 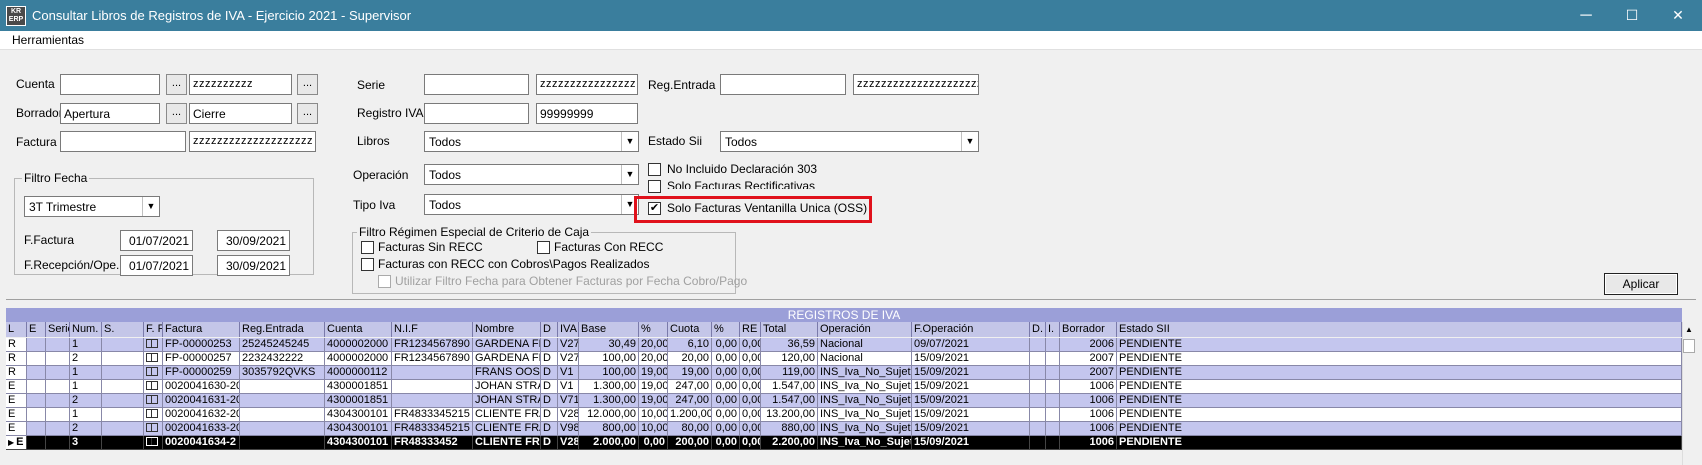 I want to click on rectificativas-checkbox, so click(x=654, y=186).